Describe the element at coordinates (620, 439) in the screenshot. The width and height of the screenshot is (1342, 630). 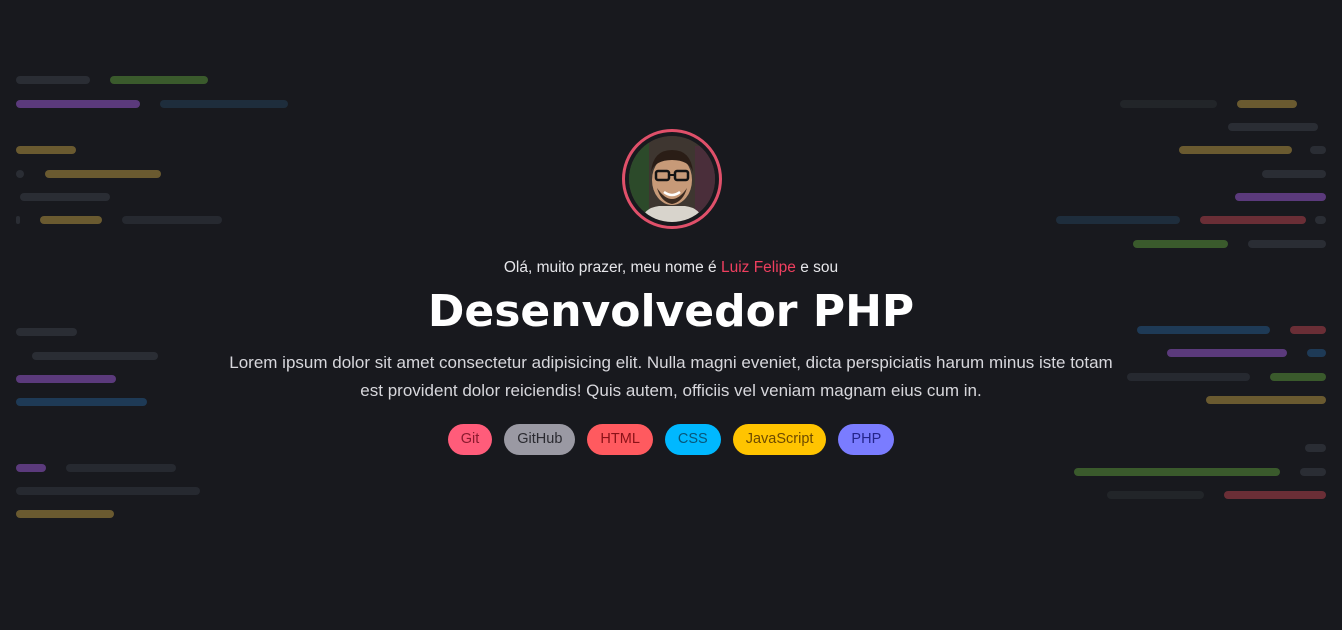
I see `tag-html: HTML` at that location.